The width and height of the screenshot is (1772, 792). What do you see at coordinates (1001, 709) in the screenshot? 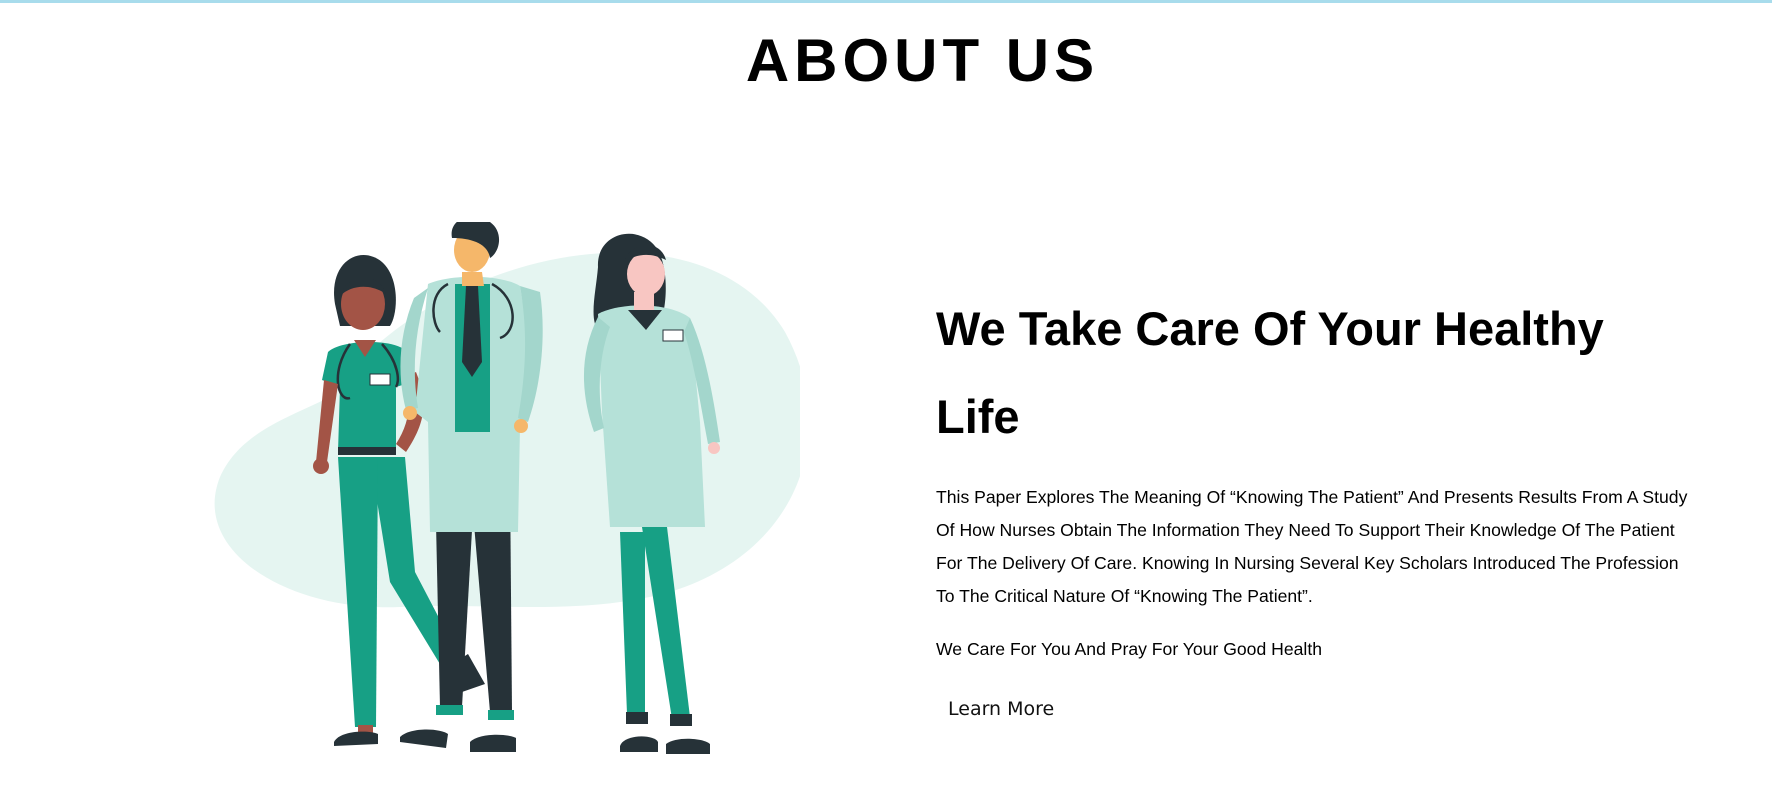
I see `learn-more-button: Learn More` at bounding box center [1001, 709].